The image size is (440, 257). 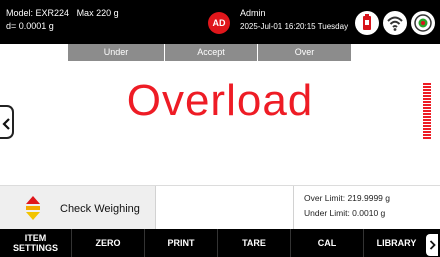 I want to click on under-limit: Under Limit: 0.0010 g, so click(x=345, y=213).